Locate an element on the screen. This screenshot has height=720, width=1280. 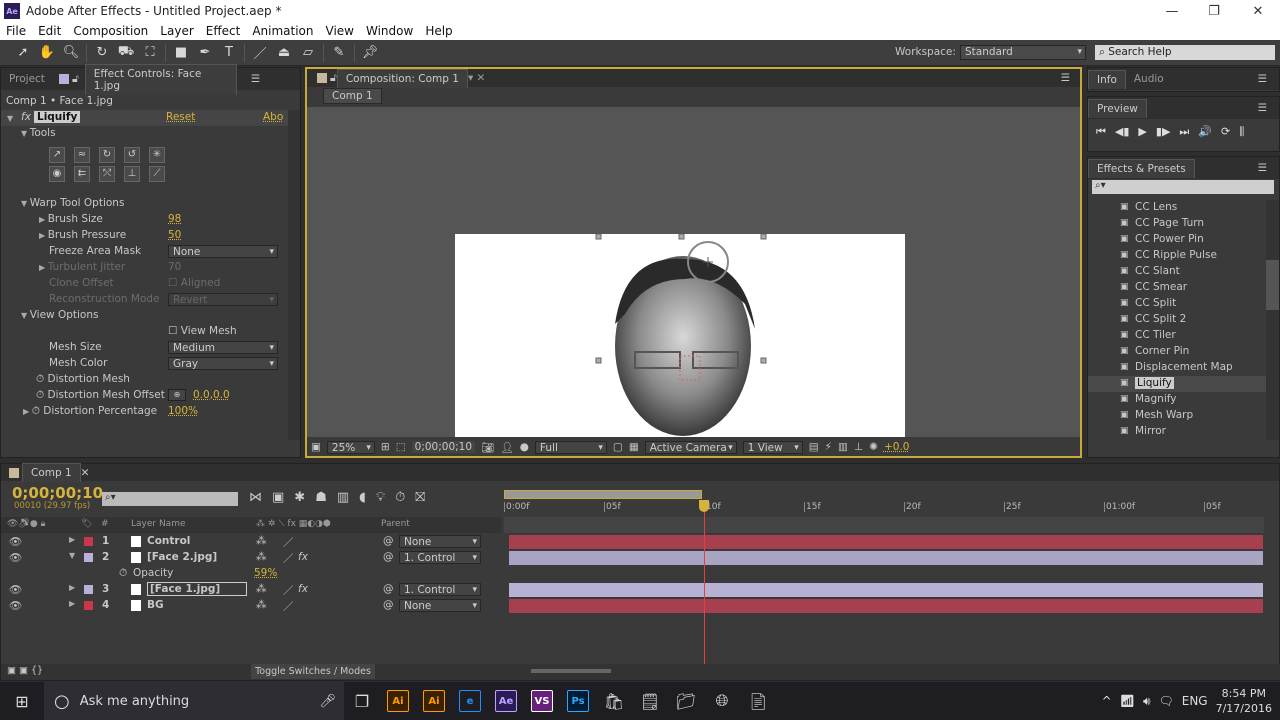
effect-item: ▣ CC Power Pin is located at coordinates (1177, 240).